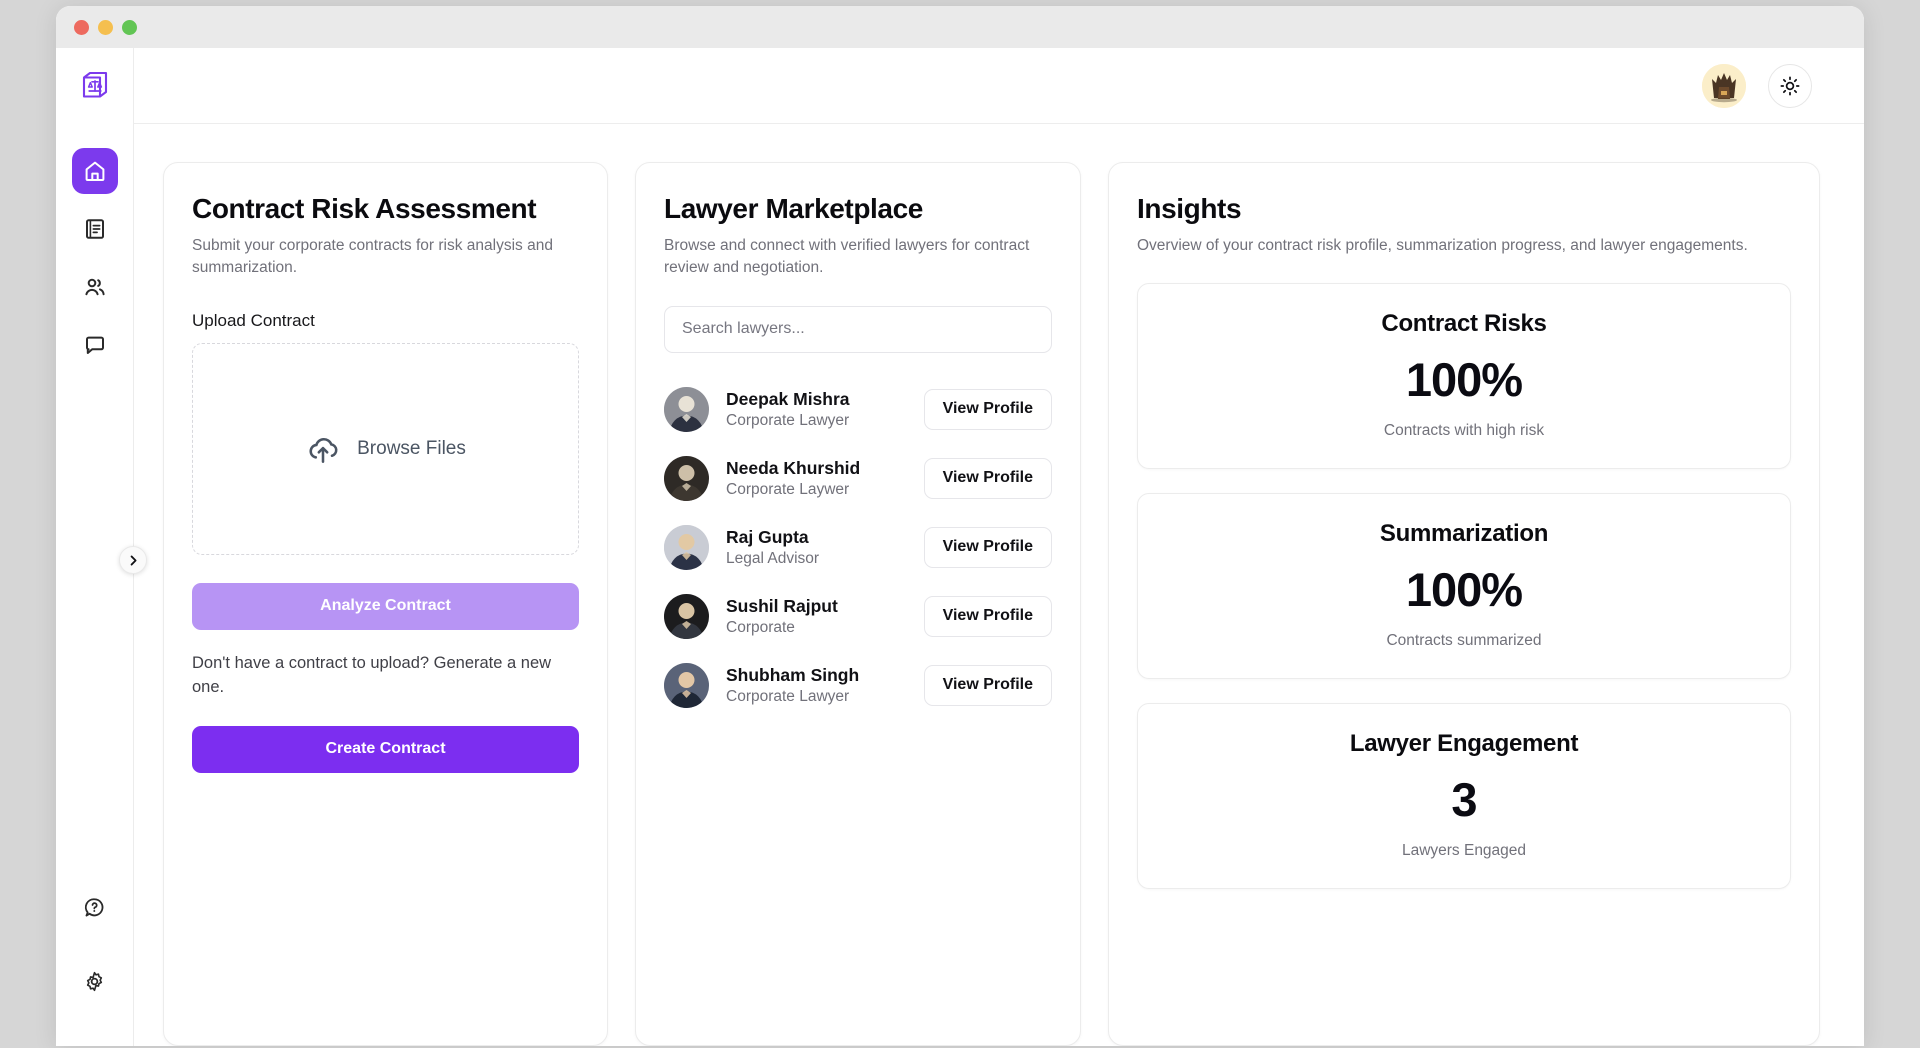  What do you see at coordinates (858, 329) in the screenshot?
I see `search-lawyers-input` at bounding box center [858, 329].